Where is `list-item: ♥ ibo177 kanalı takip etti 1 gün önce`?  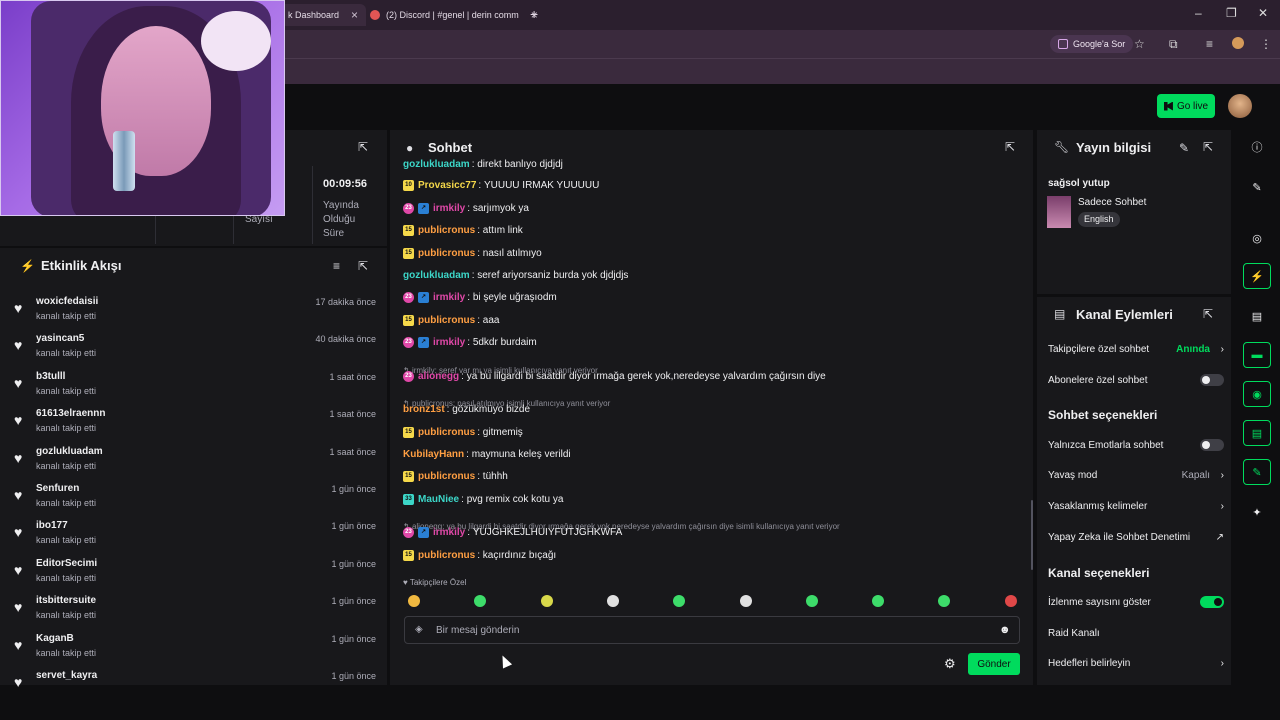 list-item: ♥ ibo177 kanalı takip etti 1 gün önce is located at coordinates (193, 536).